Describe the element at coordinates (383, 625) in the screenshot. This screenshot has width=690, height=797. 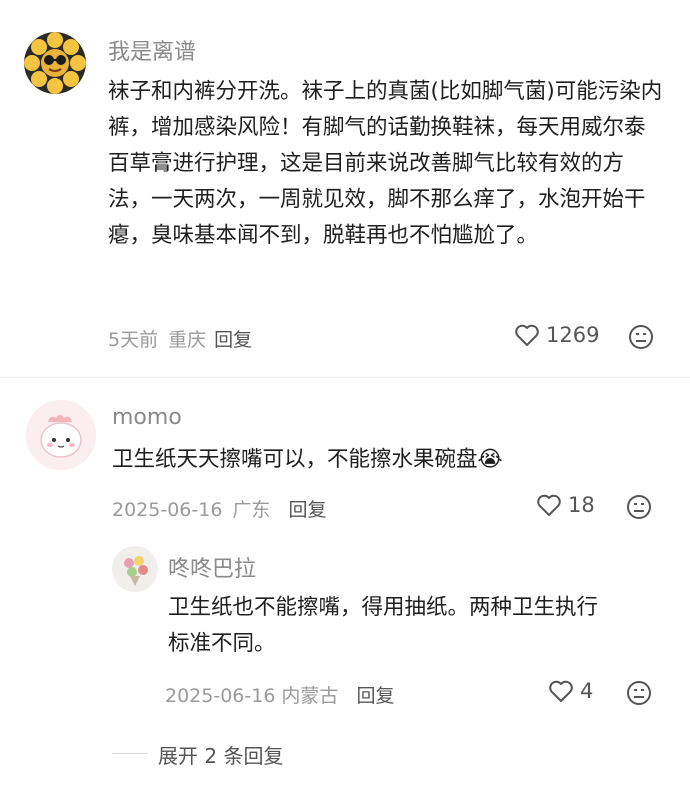
I see `reply-text: 卫生纸也不能擦嘴，得用抽纸。两种卫生执行标准不同。` at that location.